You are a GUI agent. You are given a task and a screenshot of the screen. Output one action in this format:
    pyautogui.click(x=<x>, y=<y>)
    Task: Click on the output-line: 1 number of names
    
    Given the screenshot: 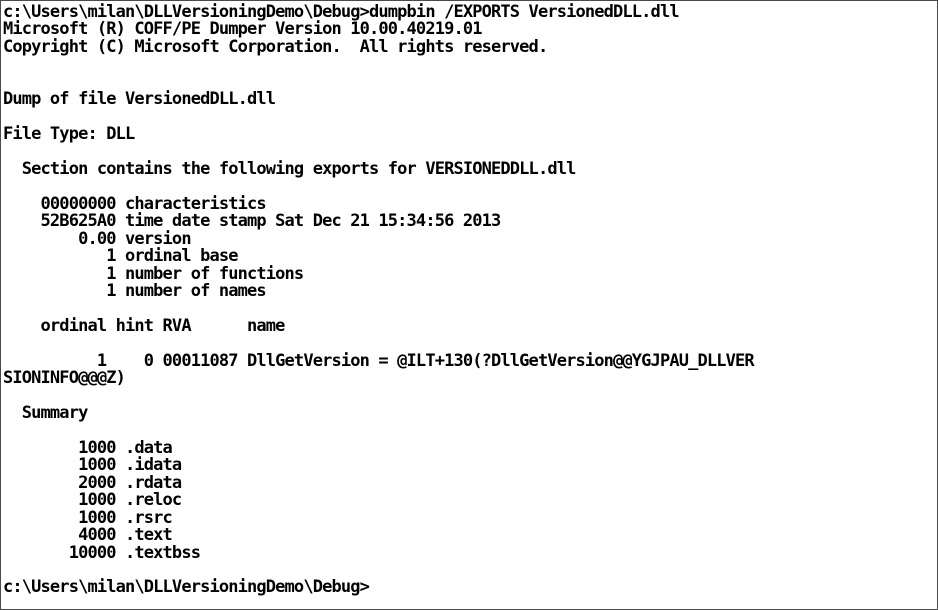 What is the action you would take?
    pyautogui.click(x=134, y=291)
    